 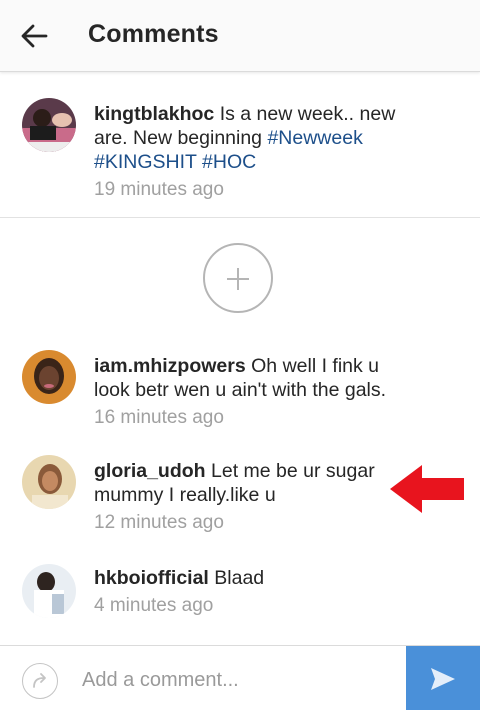 I want to click on annotation-arrow, so click(x=428, y=489).